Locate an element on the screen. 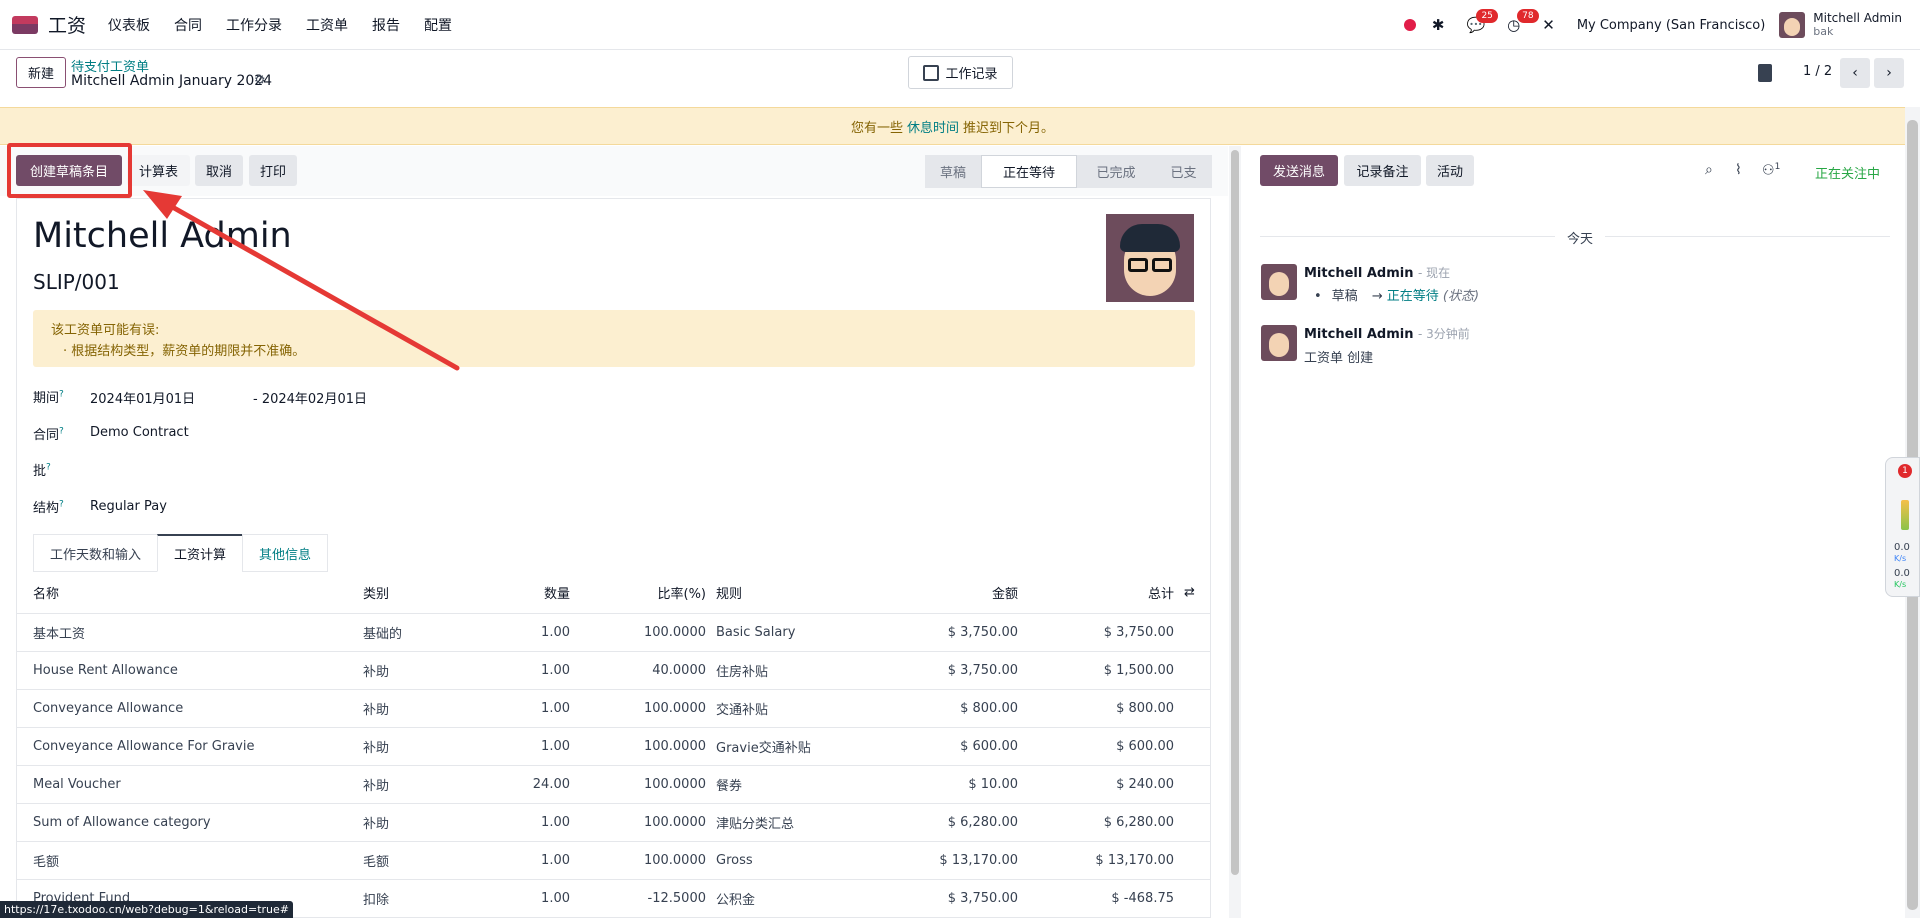  stage-paid: 已支 is located at coordinates (1183, 171).